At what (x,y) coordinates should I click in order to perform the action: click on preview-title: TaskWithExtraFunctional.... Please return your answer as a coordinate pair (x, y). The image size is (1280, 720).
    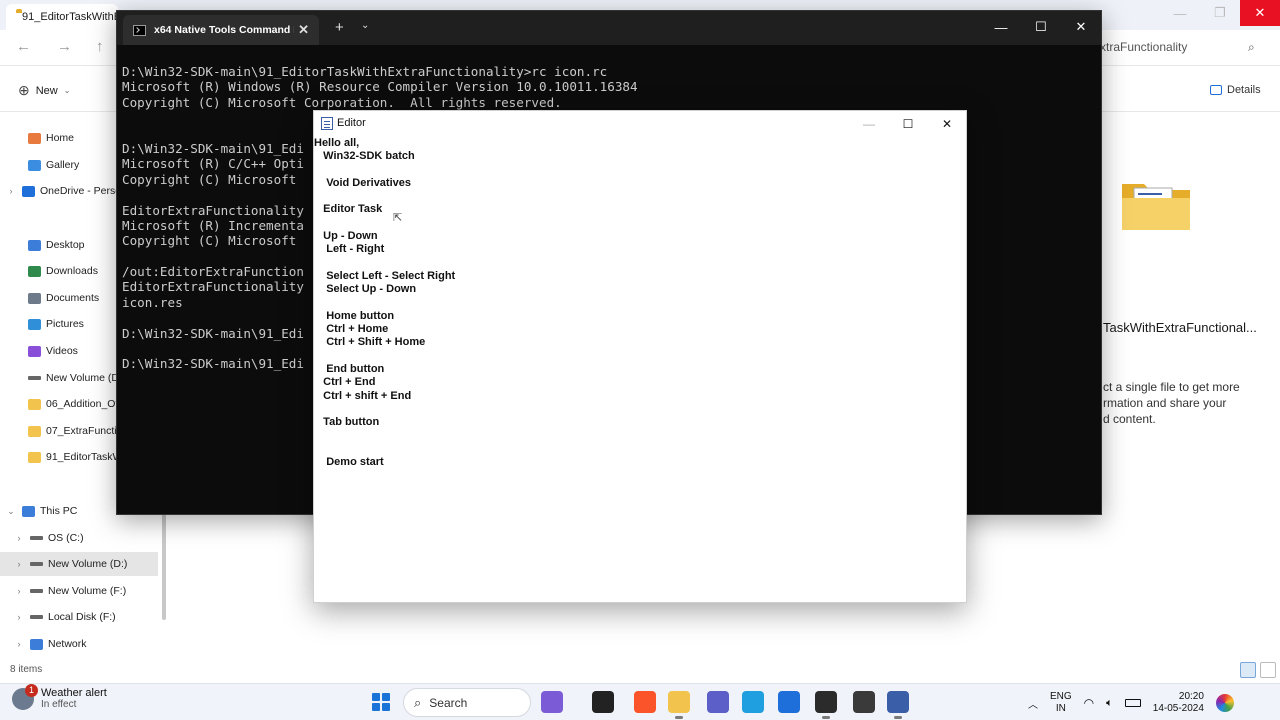
    Looking at the image, I should click on (1180, 327).